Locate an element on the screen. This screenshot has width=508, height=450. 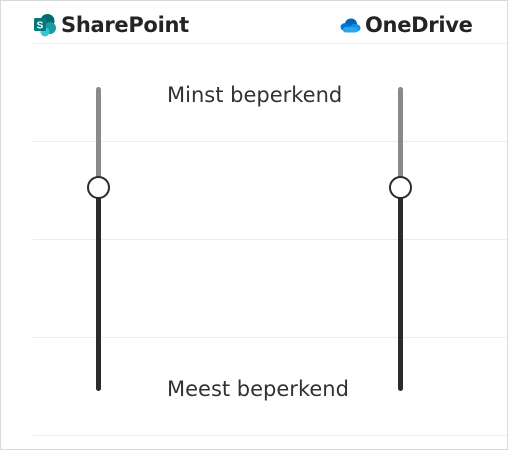
onedrive-sharing-slider is located at coordinates (400, 239).